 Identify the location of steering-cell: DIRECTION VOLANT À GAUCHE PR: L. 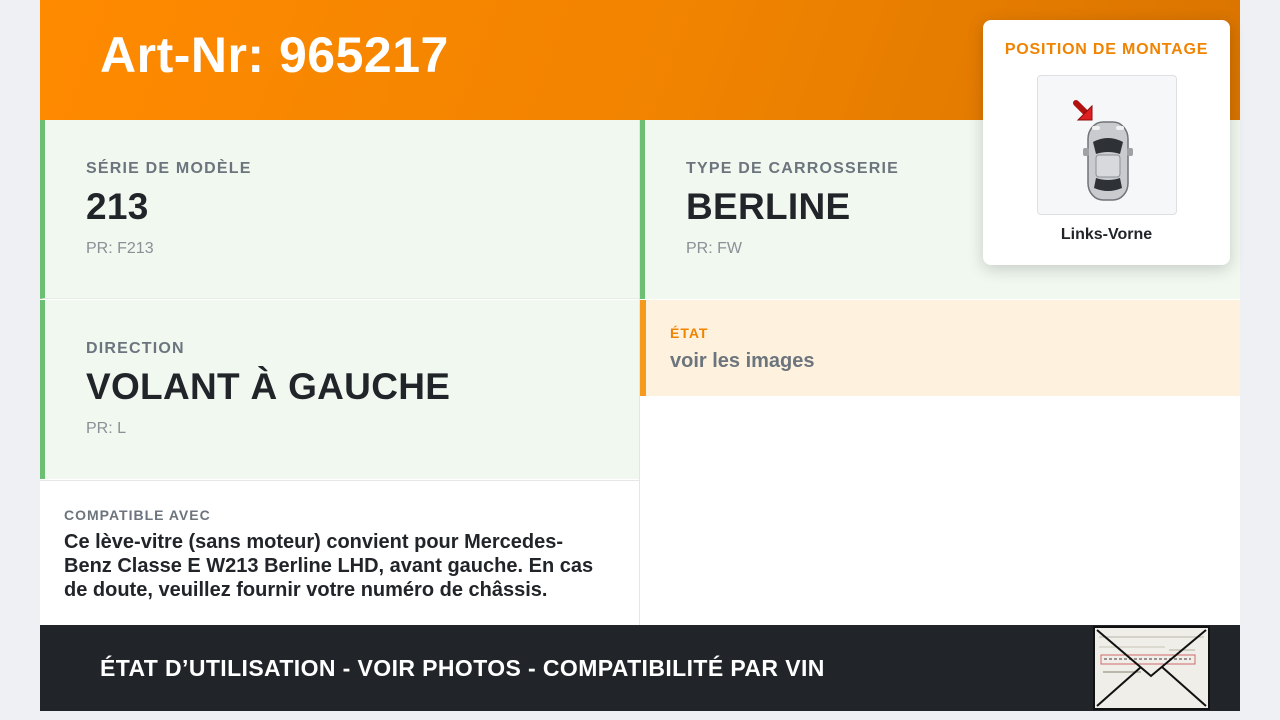
(339, 389).